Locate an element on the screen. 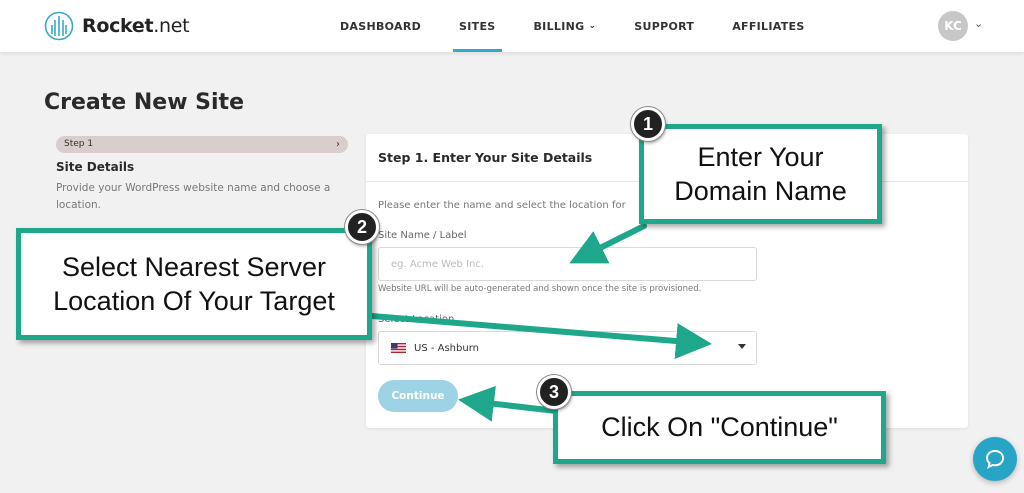 This screenshot has width=1024, height=493. step-number-badge-3: 3 is located at coordinates (554, 392).